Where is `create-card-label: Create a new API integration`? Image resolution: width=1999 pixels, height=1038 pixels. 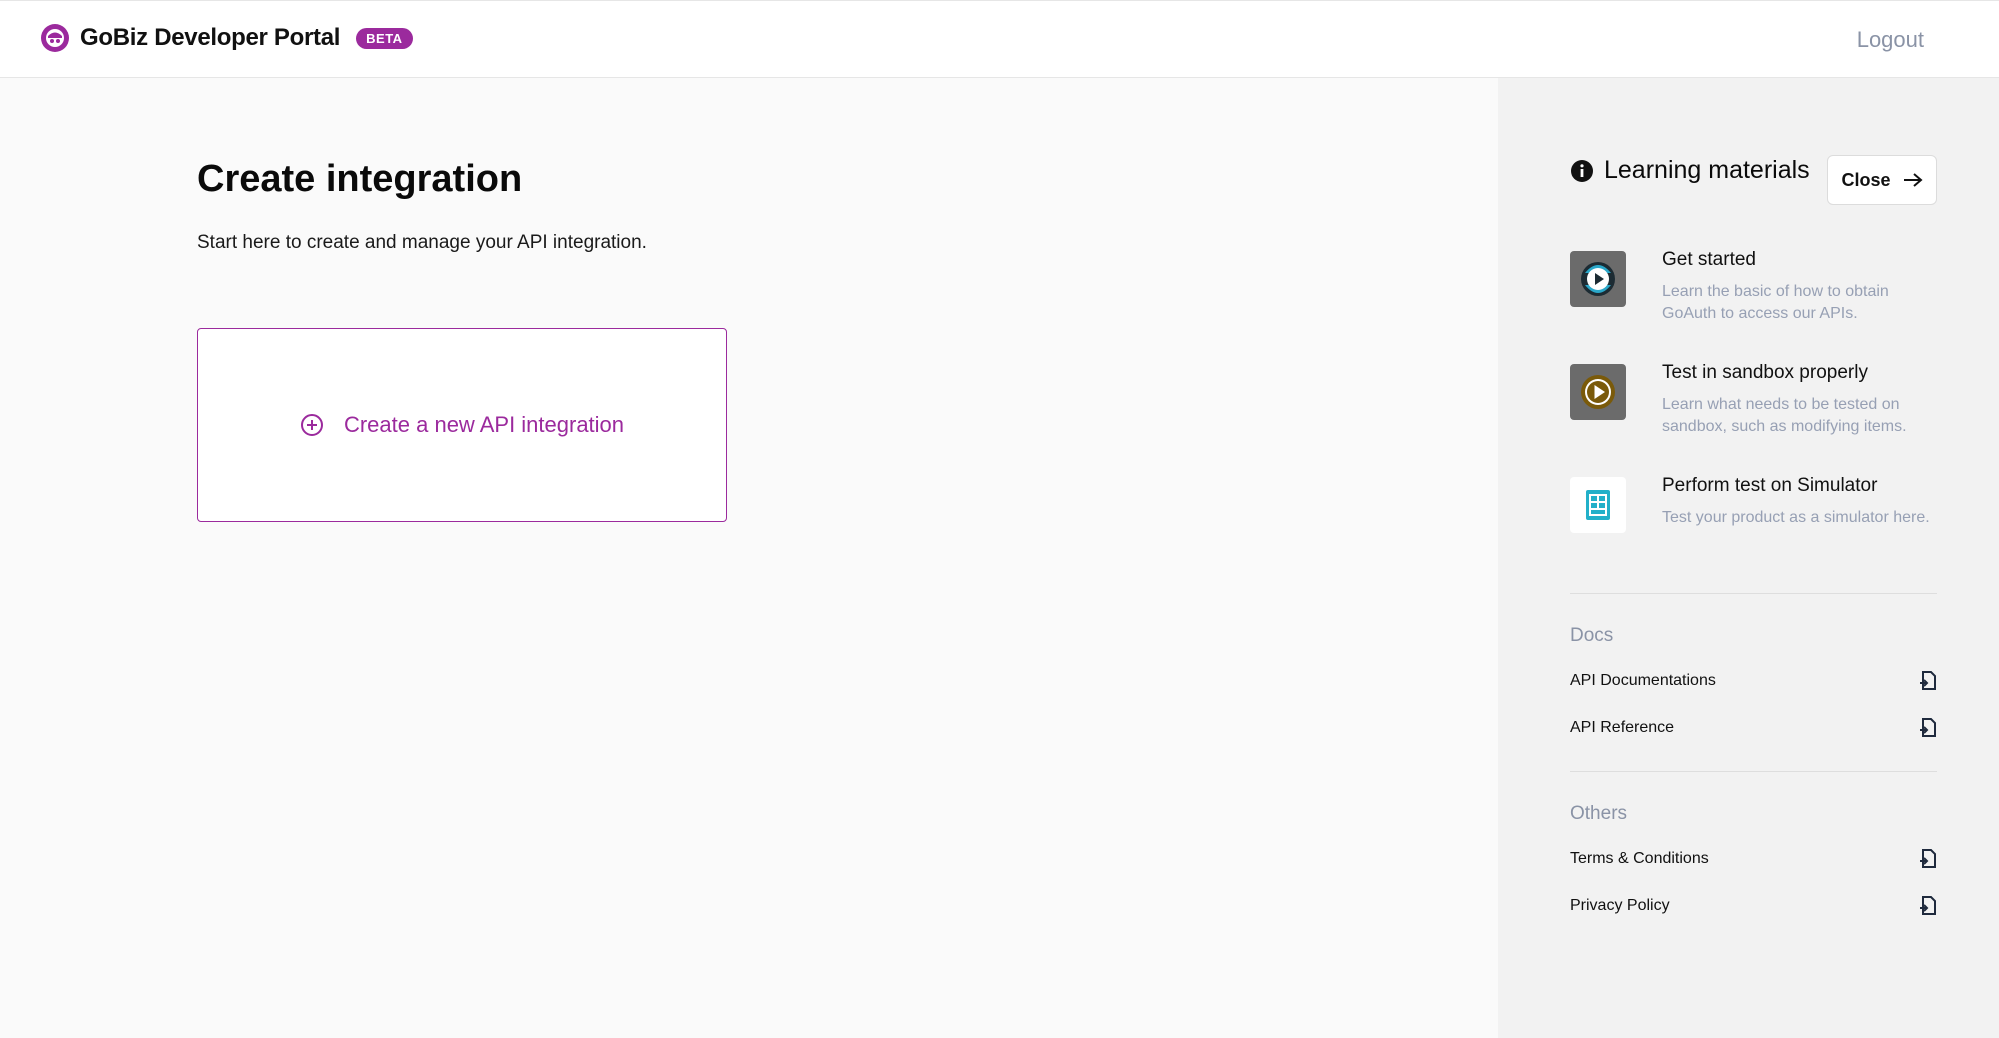 create-card-label: Create a new API integration is located at coordinates (484, 424).